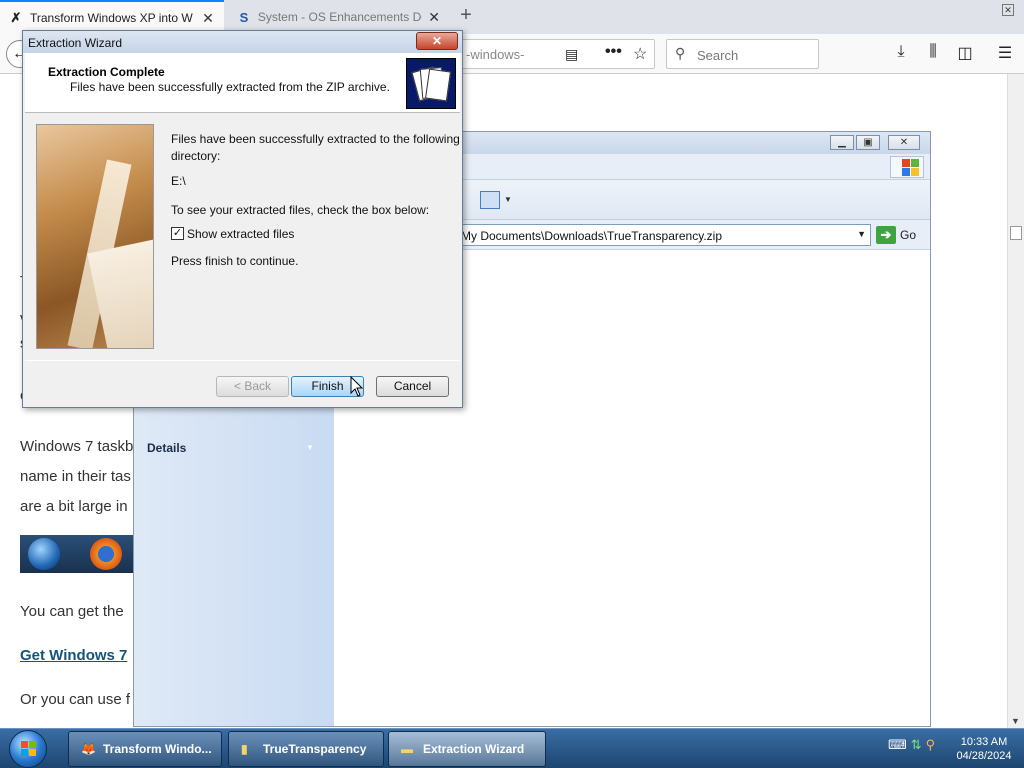  What do you see at coordinates (196, 156) in the screenshot?
I see `success-line2: directory:` at bounding box center [196, 156].